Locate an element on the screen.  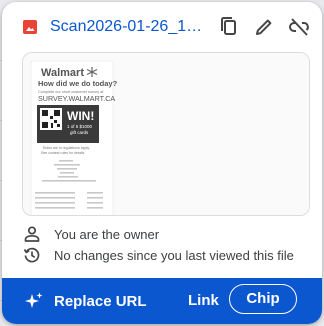
pencil-icon is located at coordinates (264, 27).